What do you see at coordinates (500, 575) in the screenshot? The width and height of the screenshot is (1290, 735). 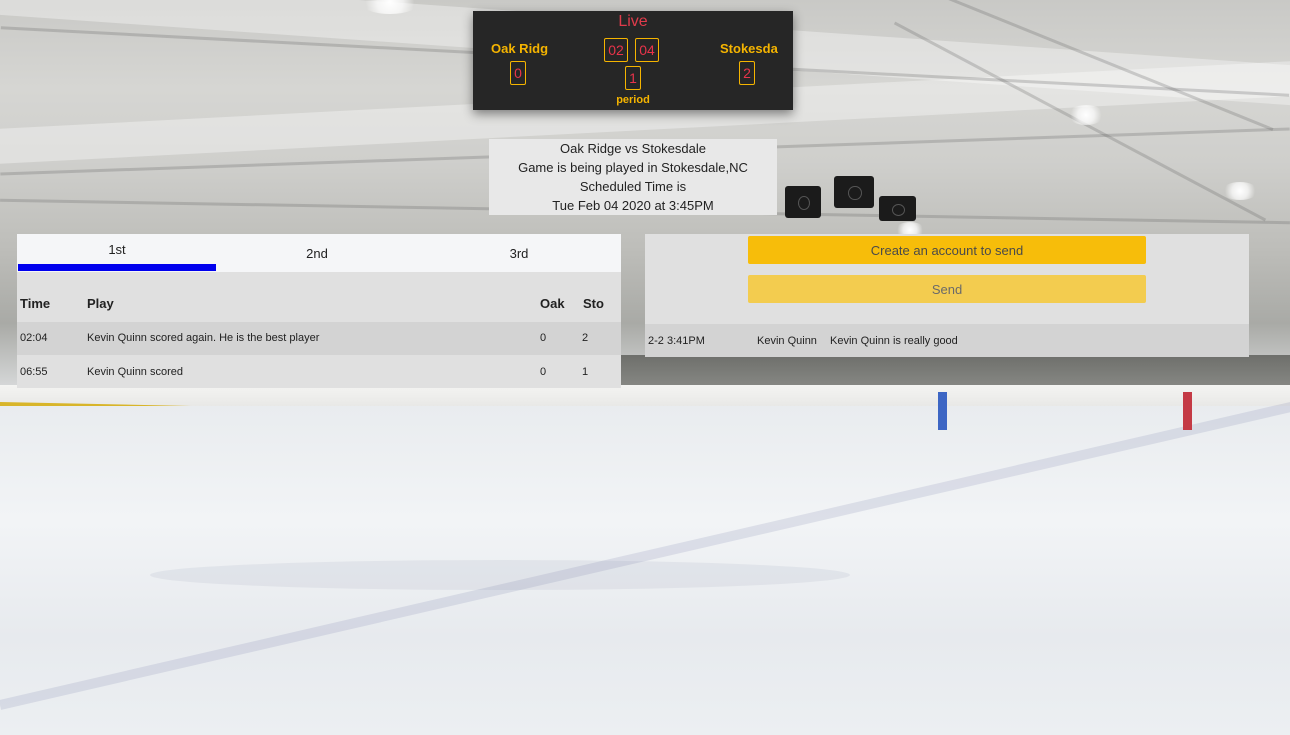 I see `ice-marking` at bounding box center [500, 575].